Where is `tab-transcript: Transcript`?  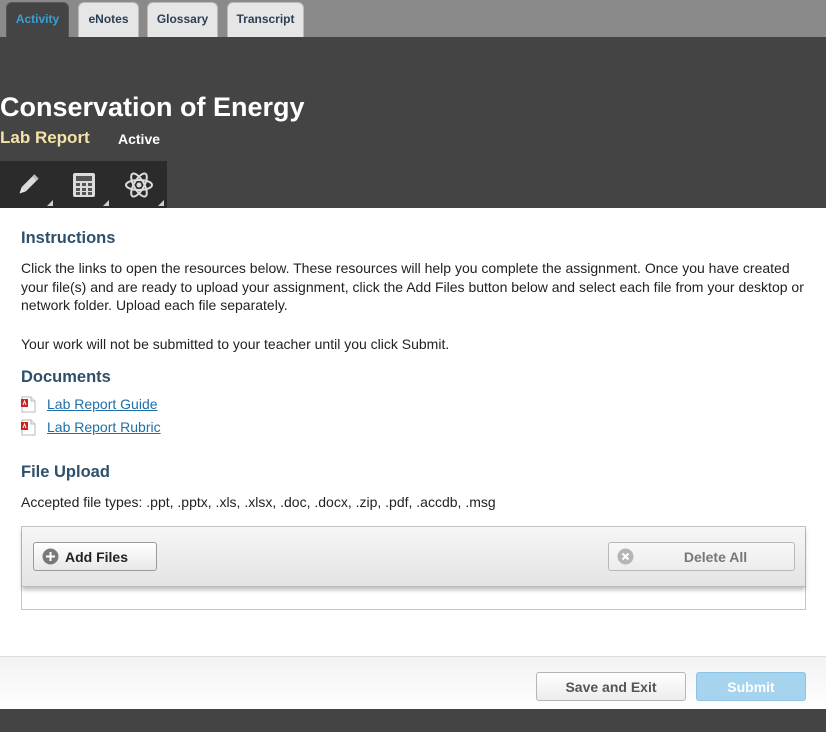 tab-transcript: Transcript is located at coordinates (265, 19).